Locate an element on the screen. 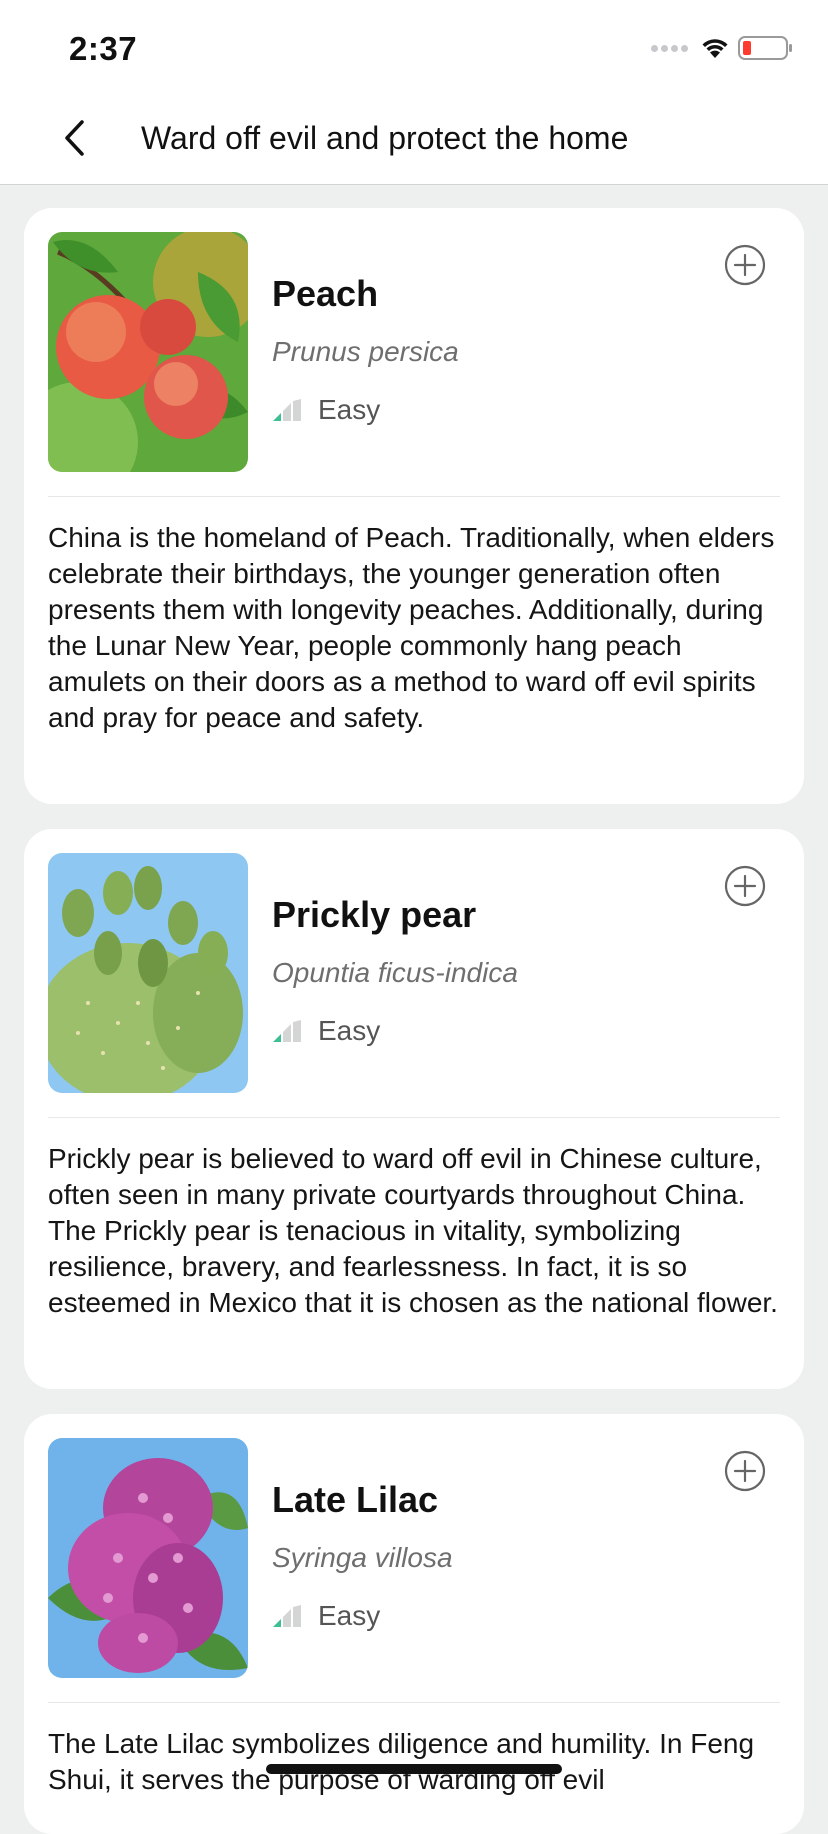 The height and width of the screenshot is (1834, 828). plant-scientific-name: Syringa villosa is located at coordinates (362, 1557).